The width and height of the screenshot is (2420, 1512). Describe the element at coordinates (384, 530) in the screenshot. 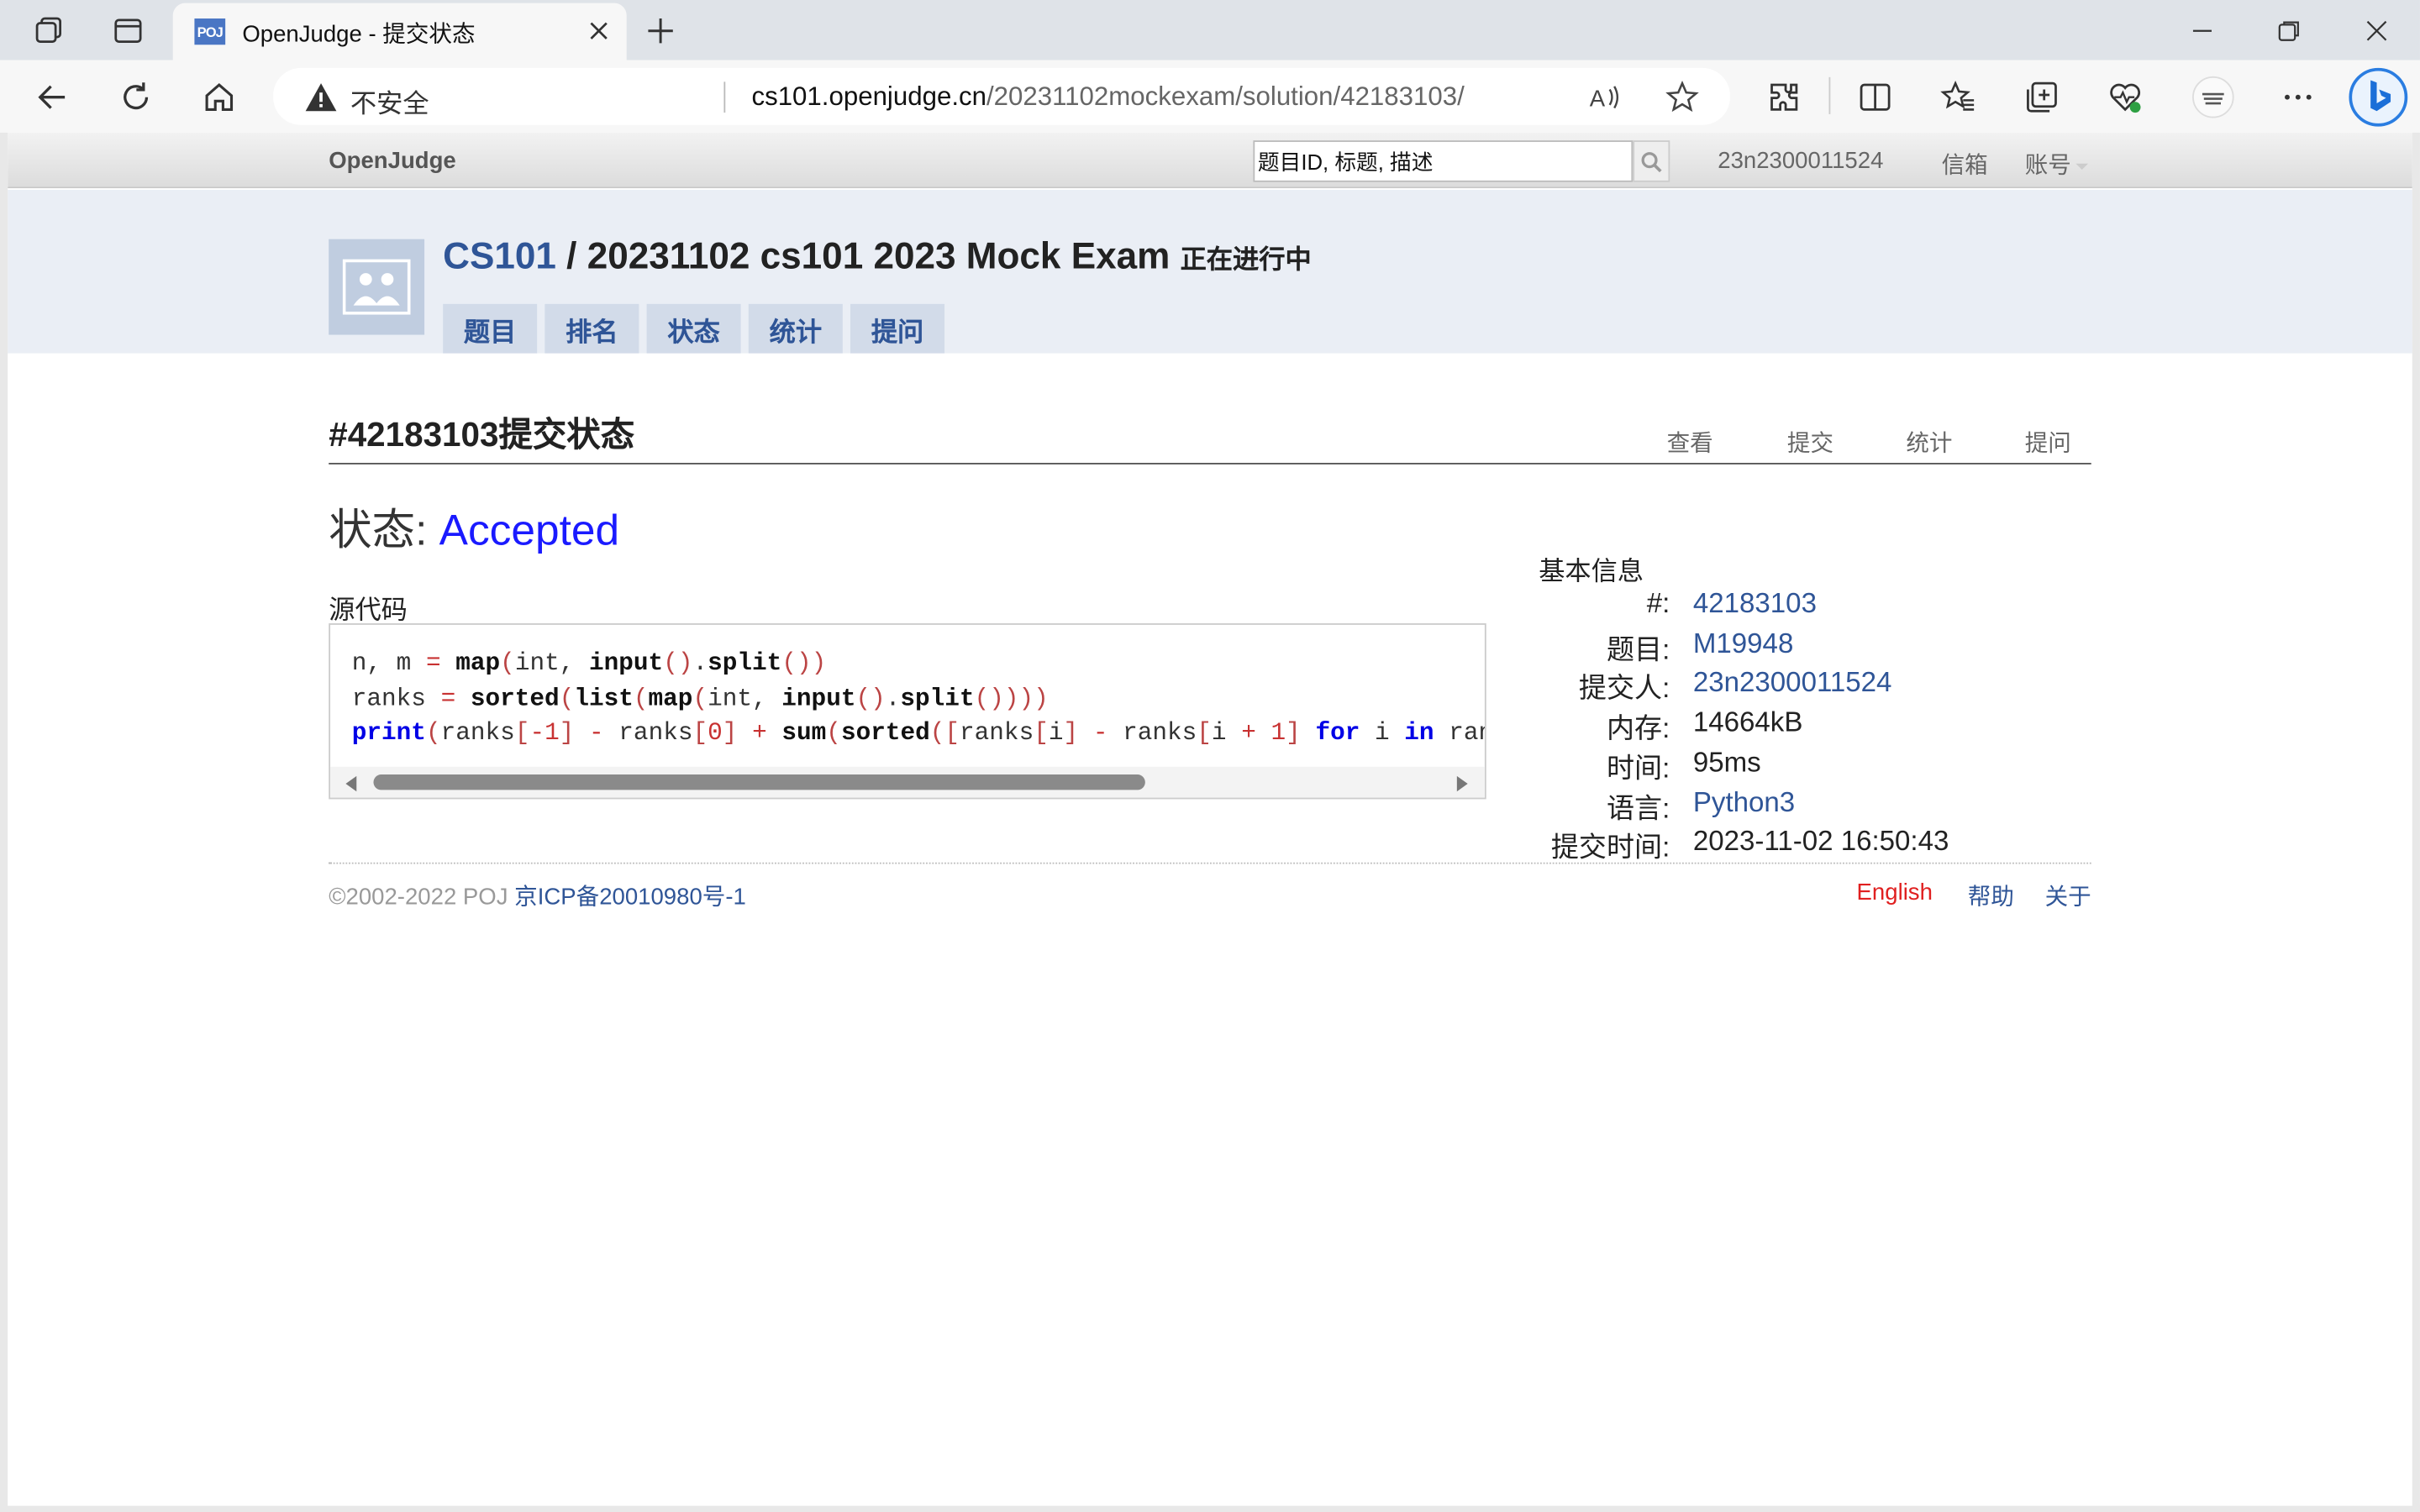

I see `status-label: 状态:` at that location.